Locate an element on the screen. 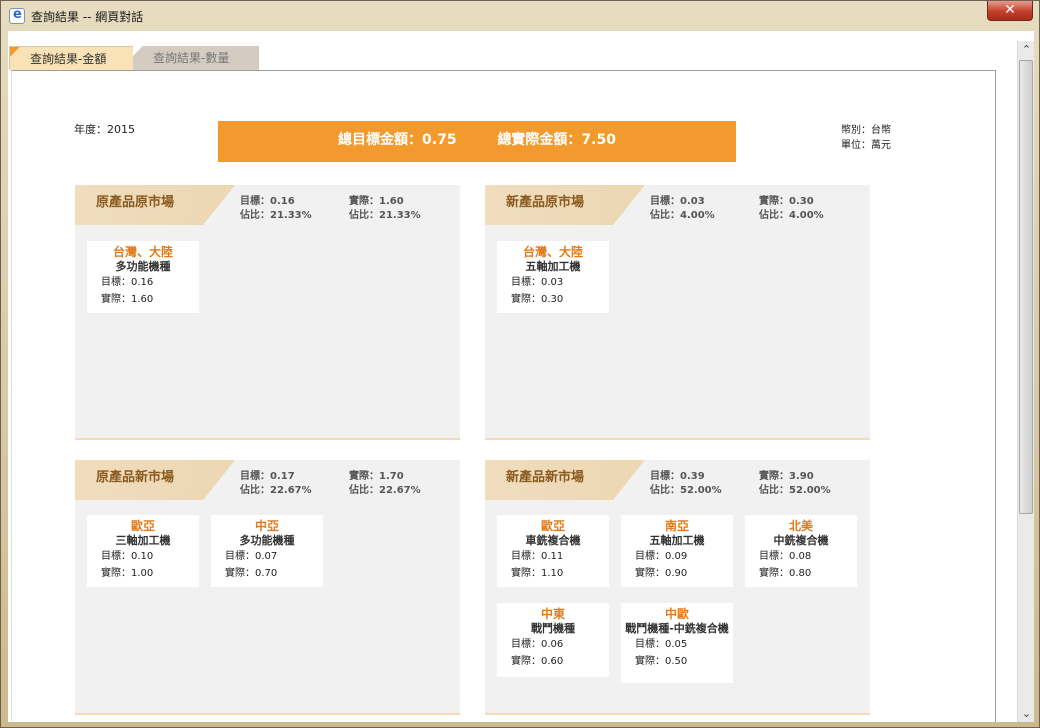 This screenshot has width=1040, height=728. card-region: 中東 is located at coordinates (552, 614).